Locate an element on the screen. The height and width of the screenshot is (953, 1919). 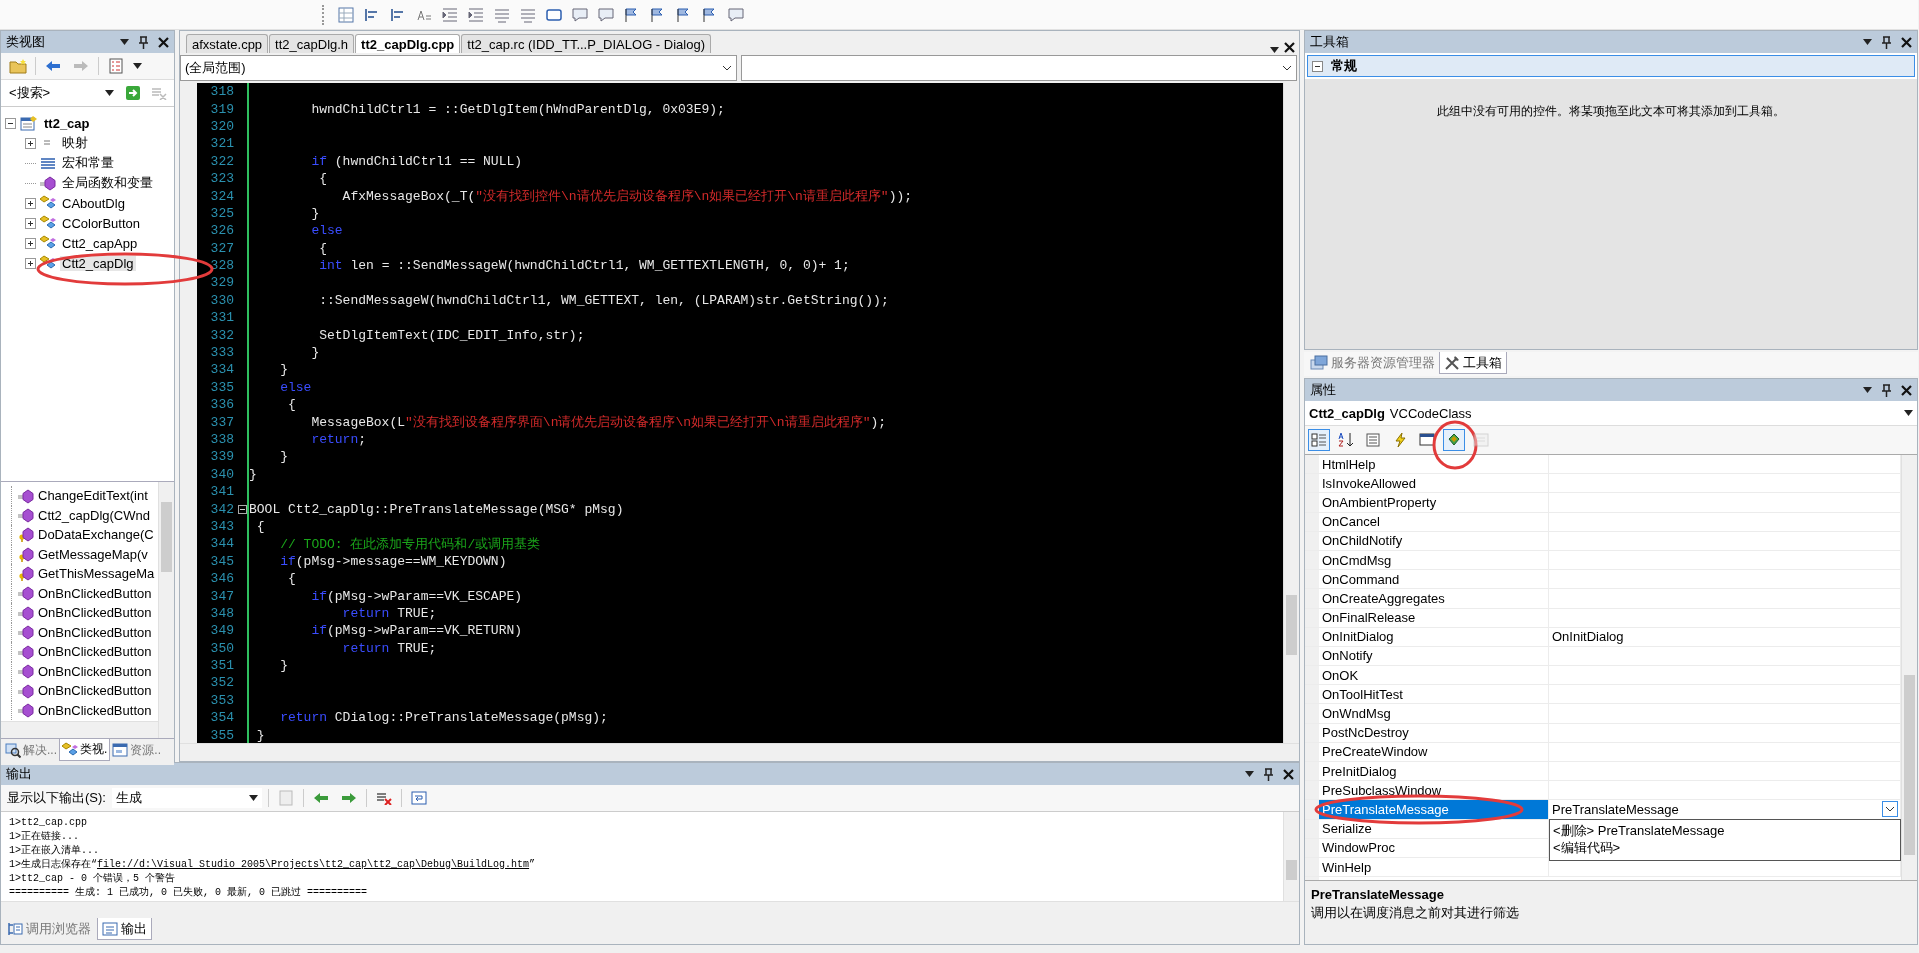
categorized-button is located at coordinates (1319, 440).